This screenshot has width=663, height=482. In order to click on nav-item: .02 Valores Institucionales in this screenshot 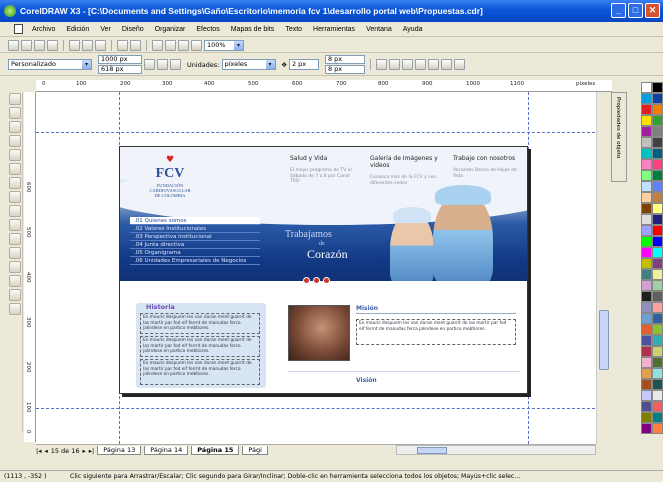, I will do `click(195, 229)`.